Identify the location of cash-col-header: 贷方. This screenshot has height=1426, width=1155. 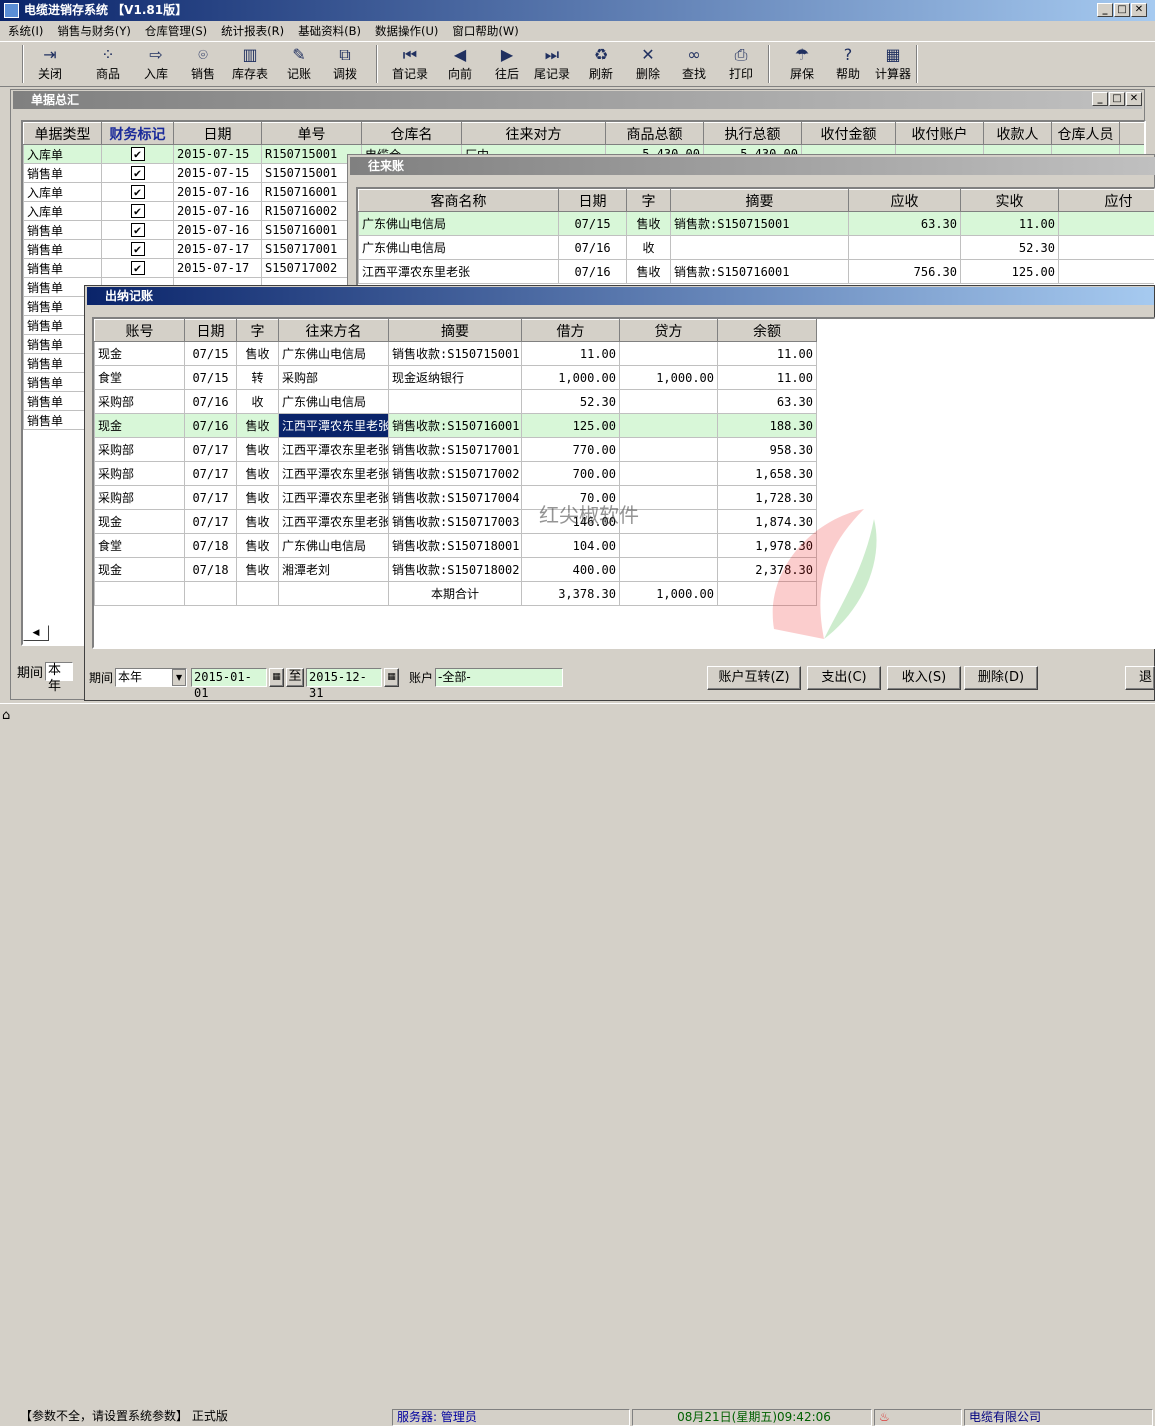
(669, 331).